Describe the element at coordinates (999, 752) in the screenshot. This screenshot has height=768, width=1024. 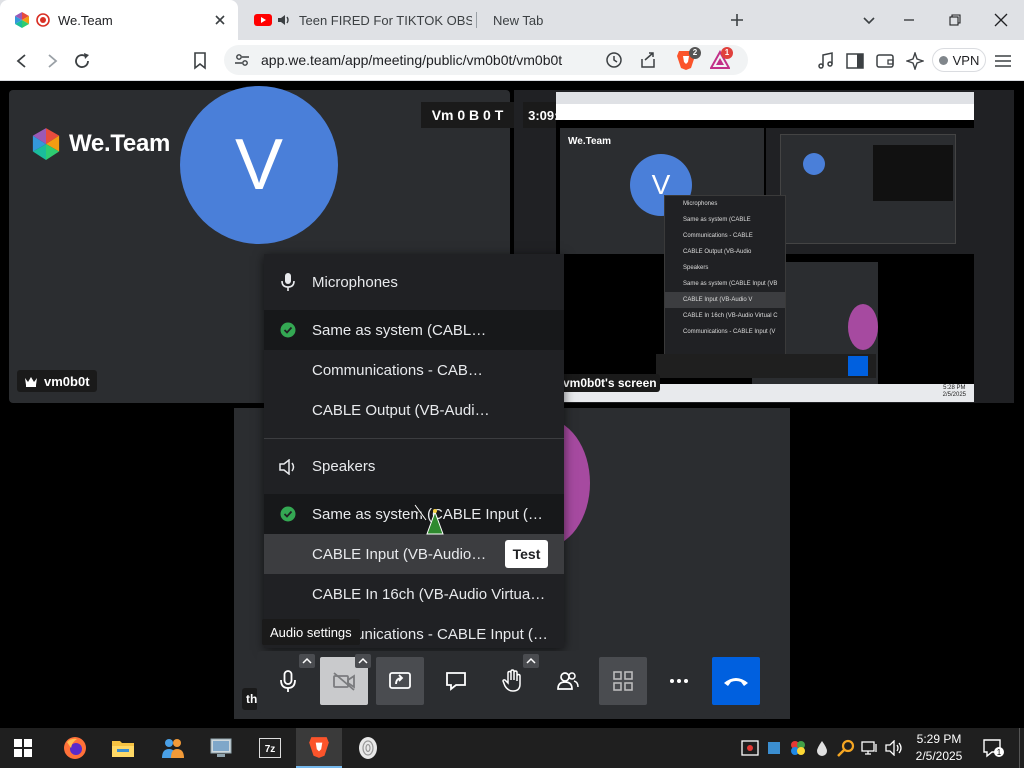
I see `notification-count: 1` at that location.